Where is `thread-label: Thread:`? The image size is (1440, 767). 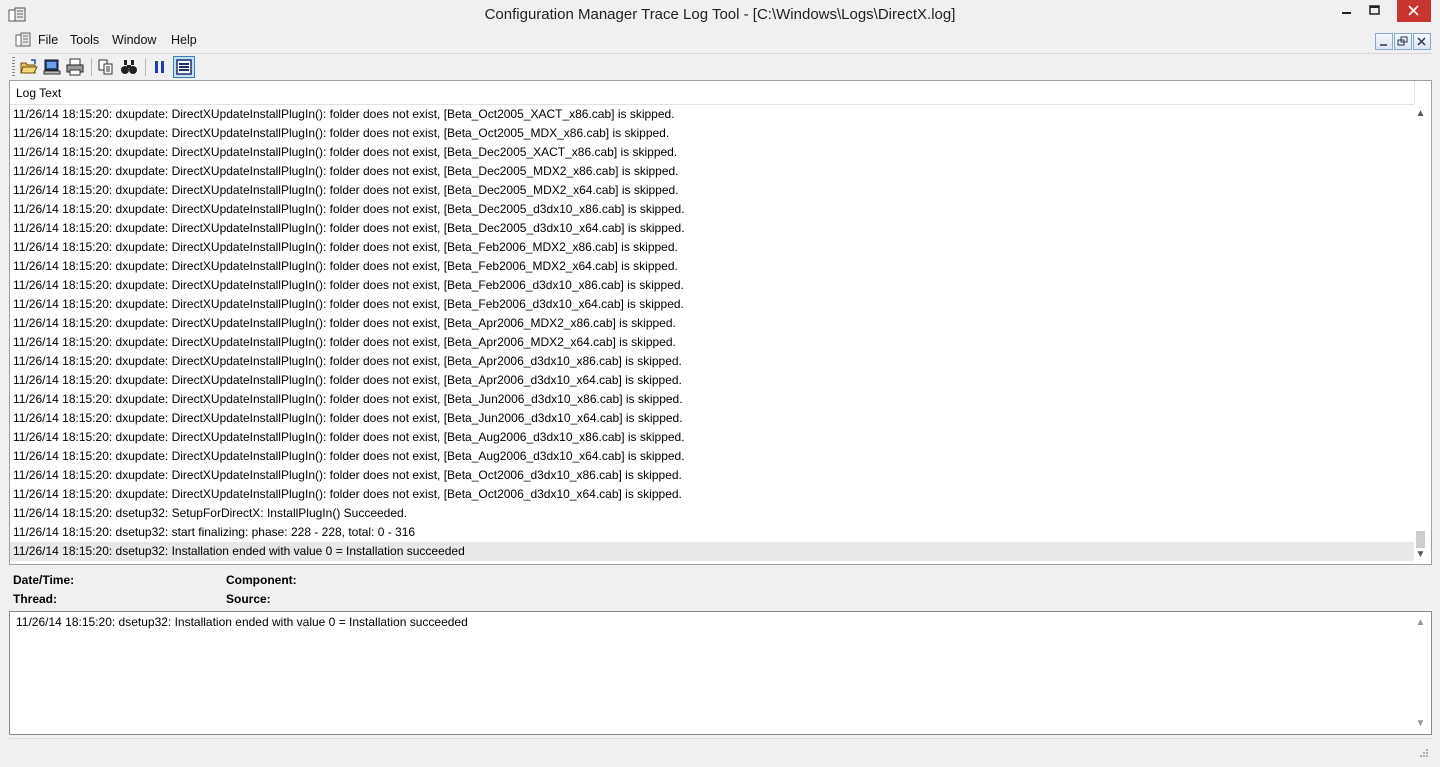 thread-label: Thread: is located at coordinates (35, 599).